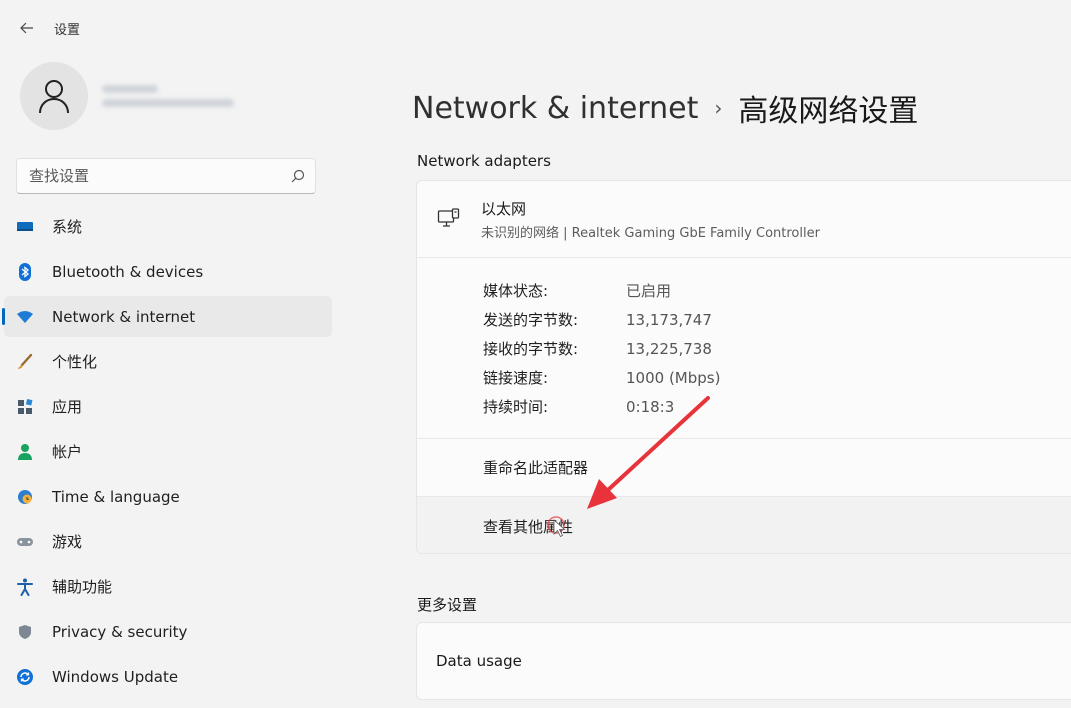 The height and width of the screenshot is (708, 1071). Describe the element at coordinates (504, 208) in the screenshot. I see `adapter-name: 以太网` at that location.